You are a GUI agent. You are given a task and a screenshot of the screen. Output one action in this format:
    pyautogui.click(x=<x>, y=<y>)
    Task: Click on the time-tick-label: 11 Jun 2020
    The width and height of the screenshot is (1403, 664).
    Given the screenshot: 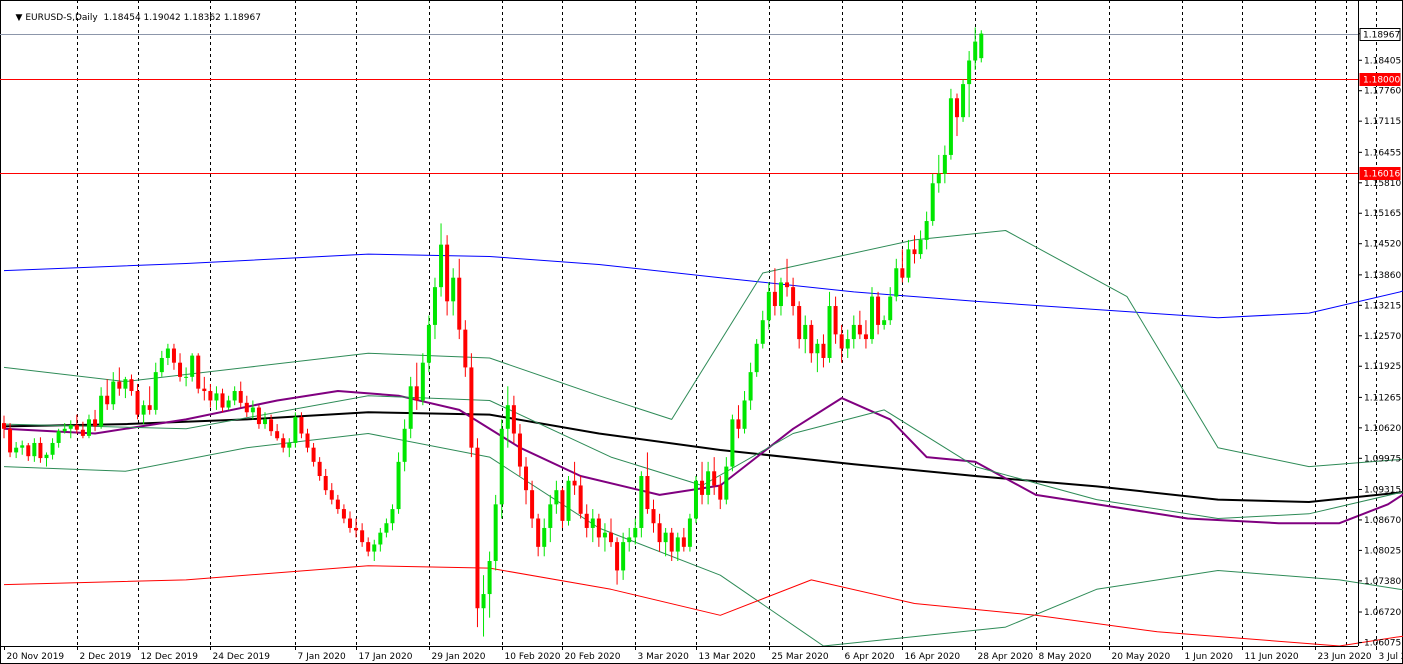 What is the action you would take?
    pyautogui.click(x=1272, y=657)
    